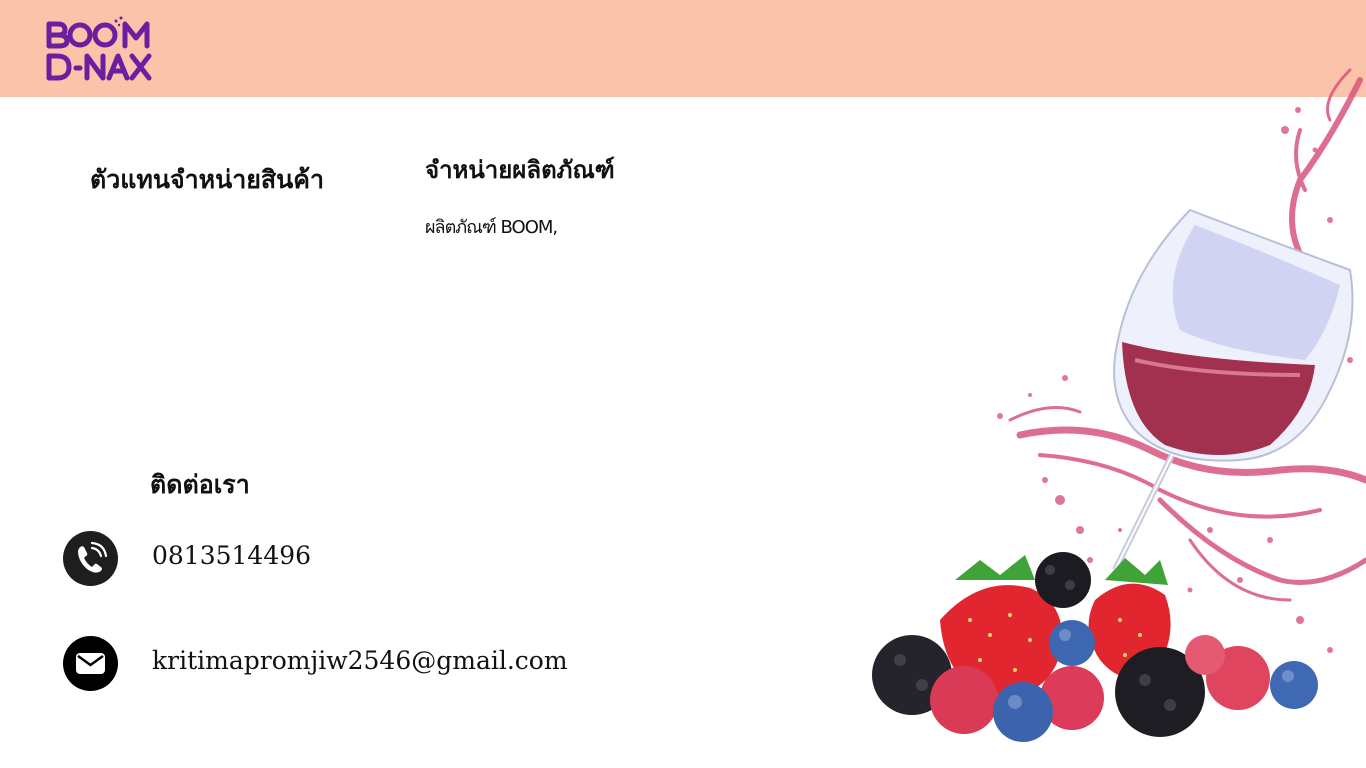 The width and height of the screenshot is (1366, 768). Describe the element at coordinates (200, 484) in the screenshot. I see `contact-title: ติดต่อเรา` at that location.